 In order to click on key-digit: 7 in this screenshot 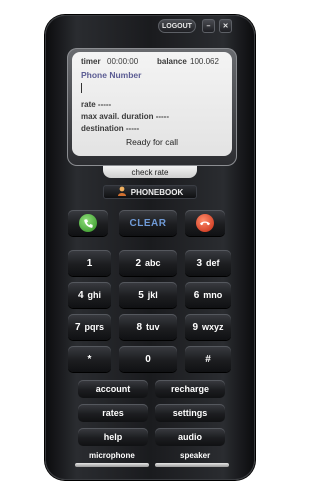, I will do `click(77, 327)`.